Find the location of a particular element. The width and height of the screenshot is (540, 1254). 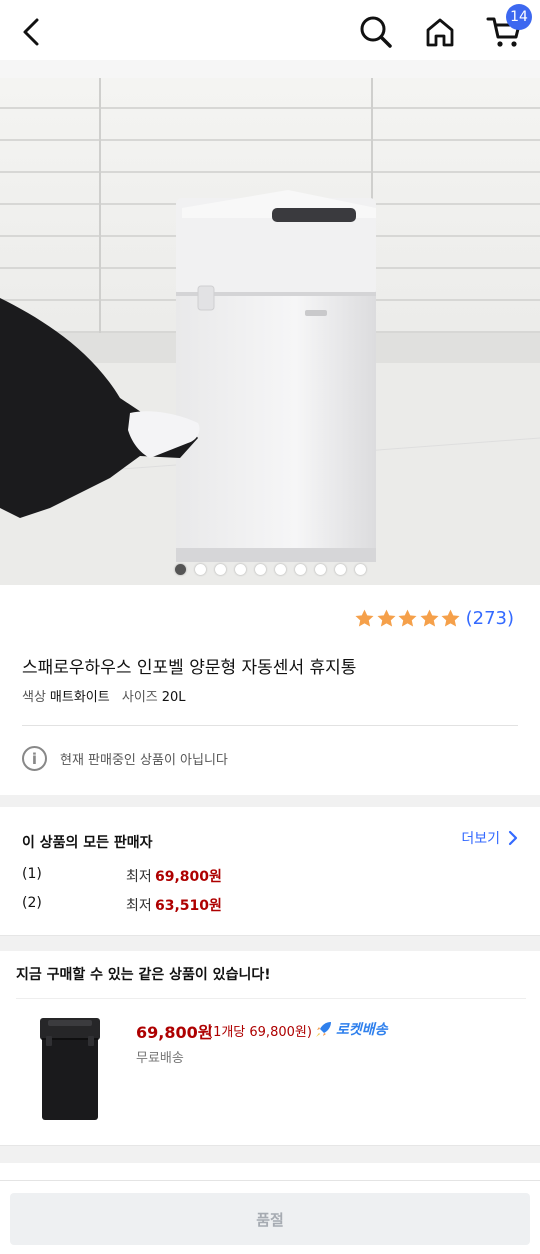

rocket-delivery-badge: 로켓배송 is located at coordinates (351, 1029).